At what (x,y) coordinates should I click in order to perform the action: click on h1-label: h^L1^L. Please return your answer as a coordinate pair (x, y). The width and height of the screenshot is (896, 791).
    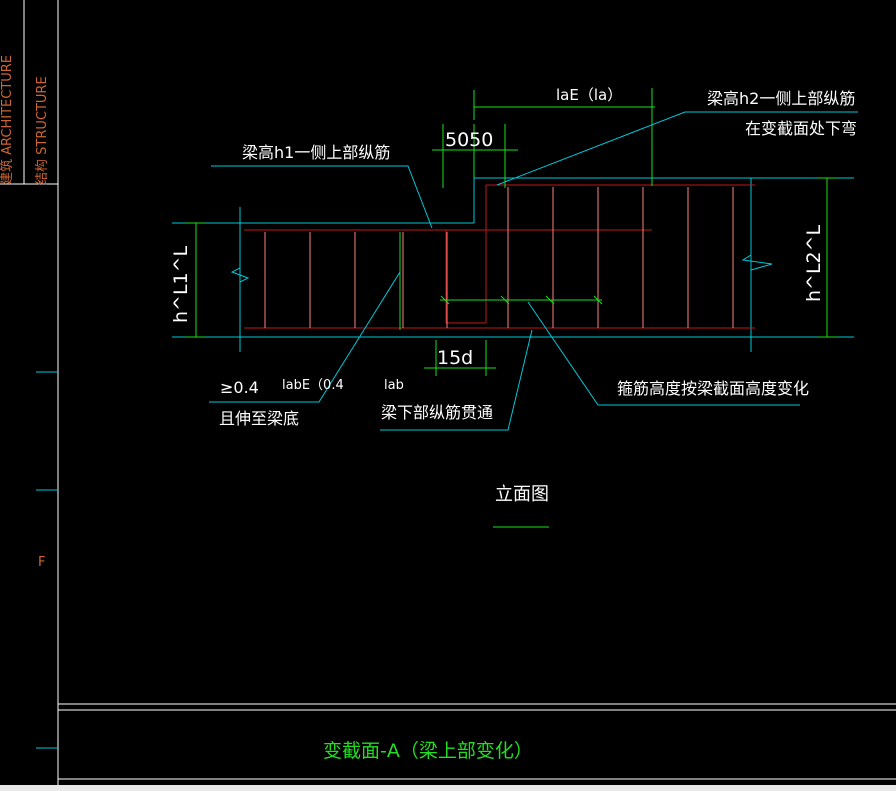
    Looking at the image, I should click on (181, 284).